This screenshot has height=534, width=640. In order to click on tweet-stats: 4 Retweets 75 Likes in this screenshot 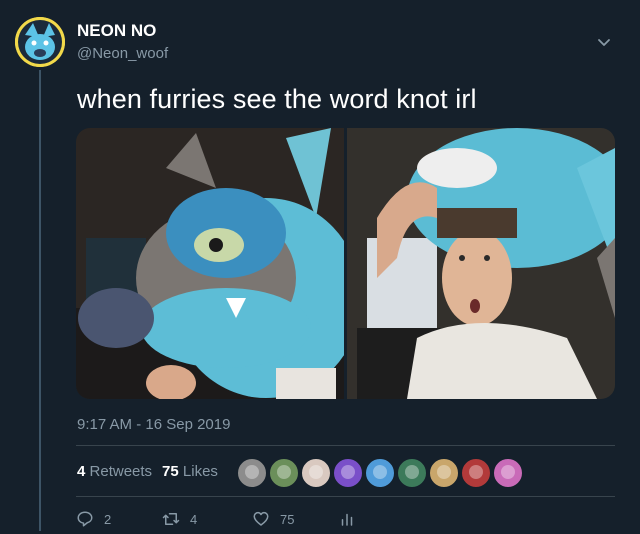, I will do `click(147, 471)`.